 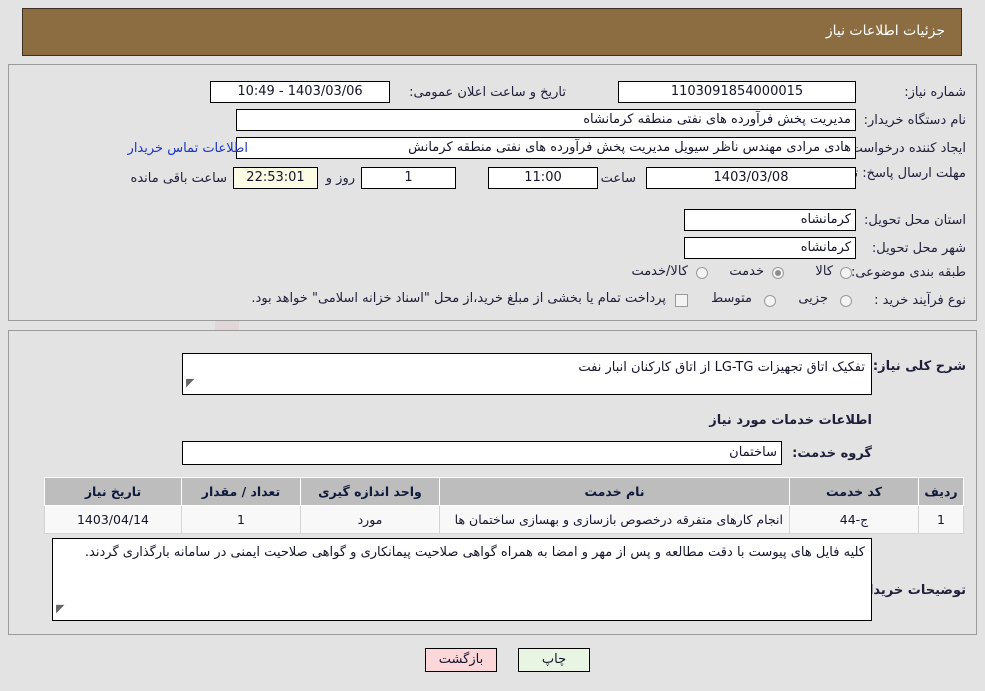 What do you see at coordinates (487, 92) in the screenshot?
I see `announce-datetime-label: تاریخ و ساعت اعلان عمومی:` at bounding box center [487, 92].